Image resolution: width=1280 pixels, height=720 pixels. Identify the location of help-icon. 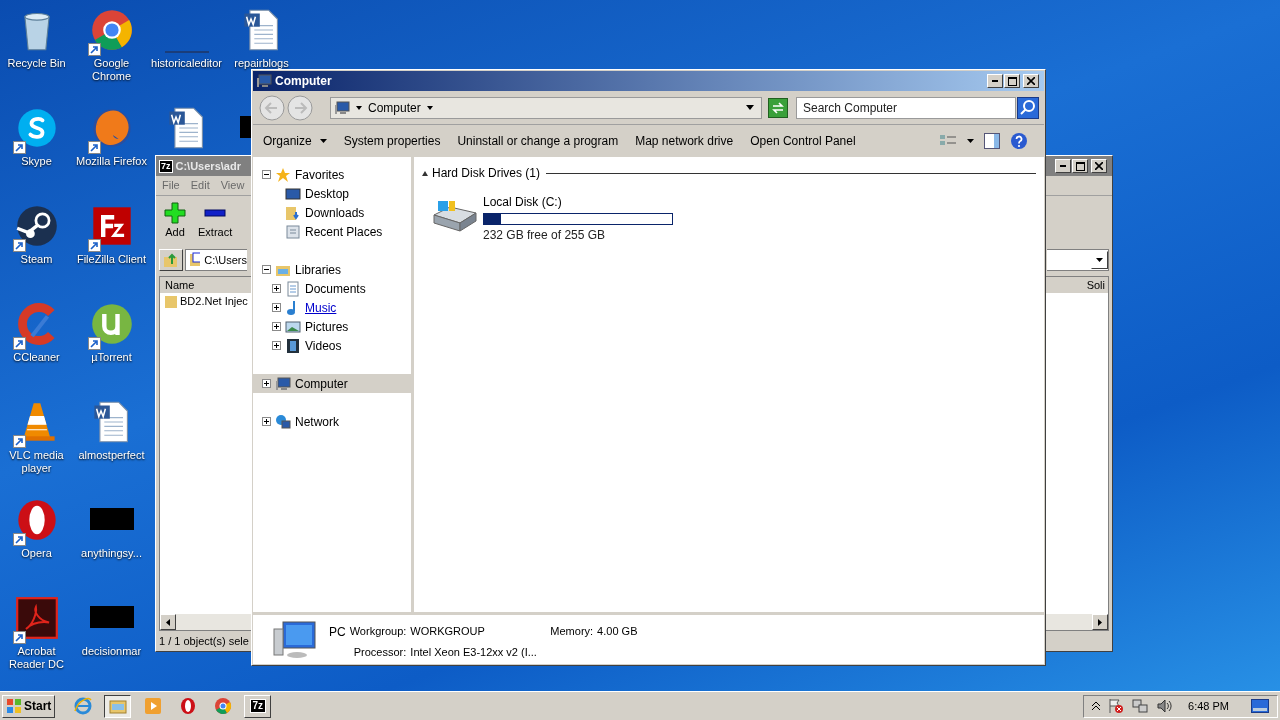
(1019, 141).